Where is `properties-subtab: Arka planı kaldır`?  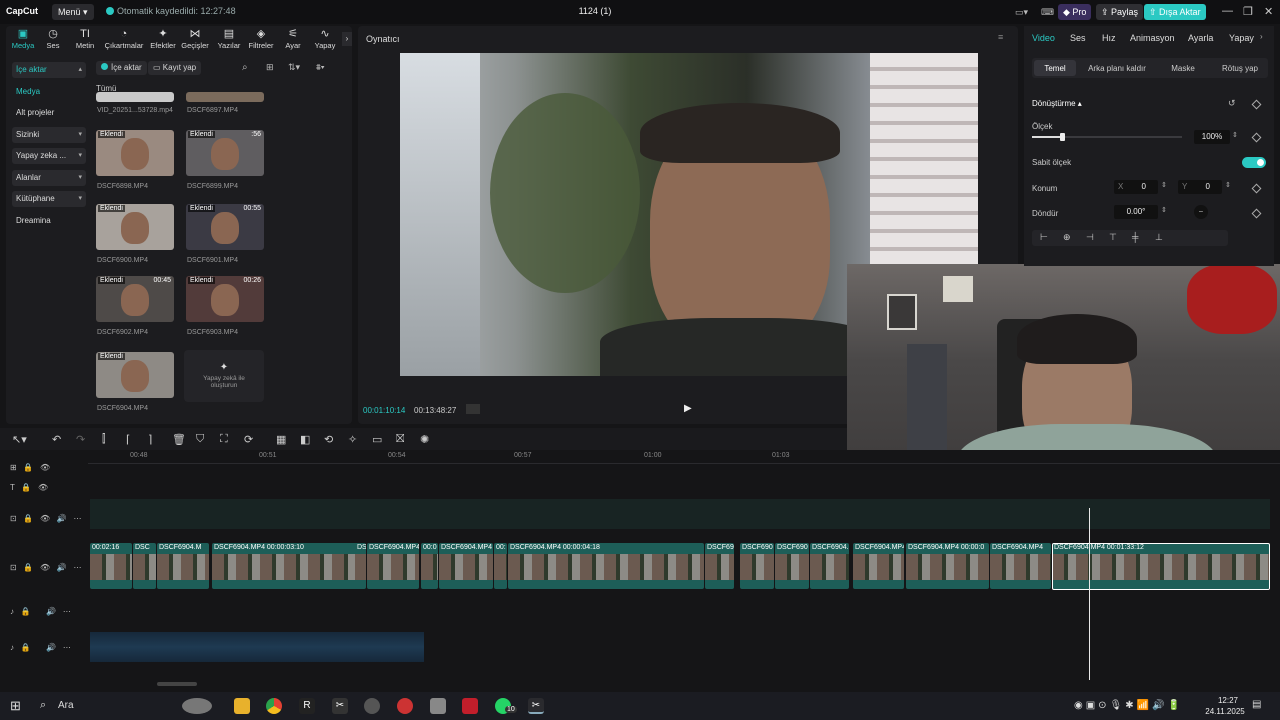
properties-subtab: Arka planı kaldır is located at coordinates (1117, 68).